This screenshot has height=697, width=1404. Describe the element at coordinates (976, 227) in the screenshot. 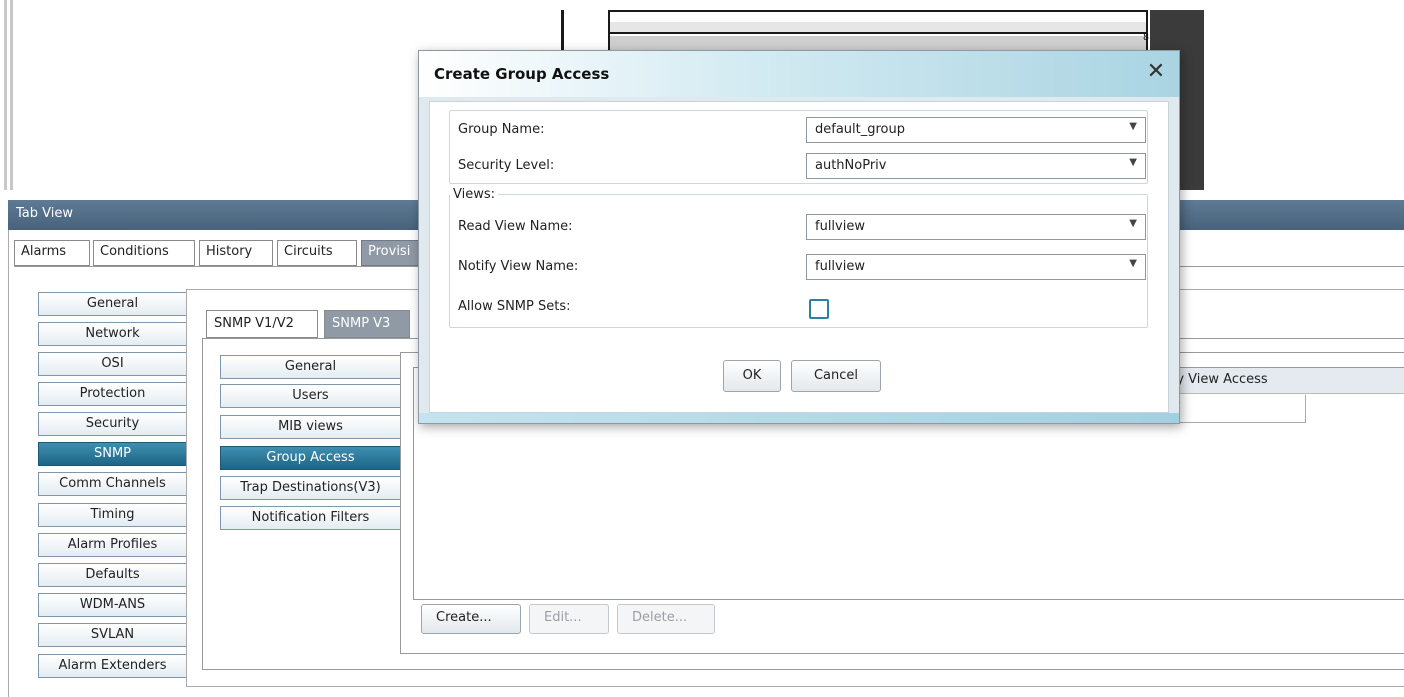

I see `read-view-name-select: fullview ▼` at that location.